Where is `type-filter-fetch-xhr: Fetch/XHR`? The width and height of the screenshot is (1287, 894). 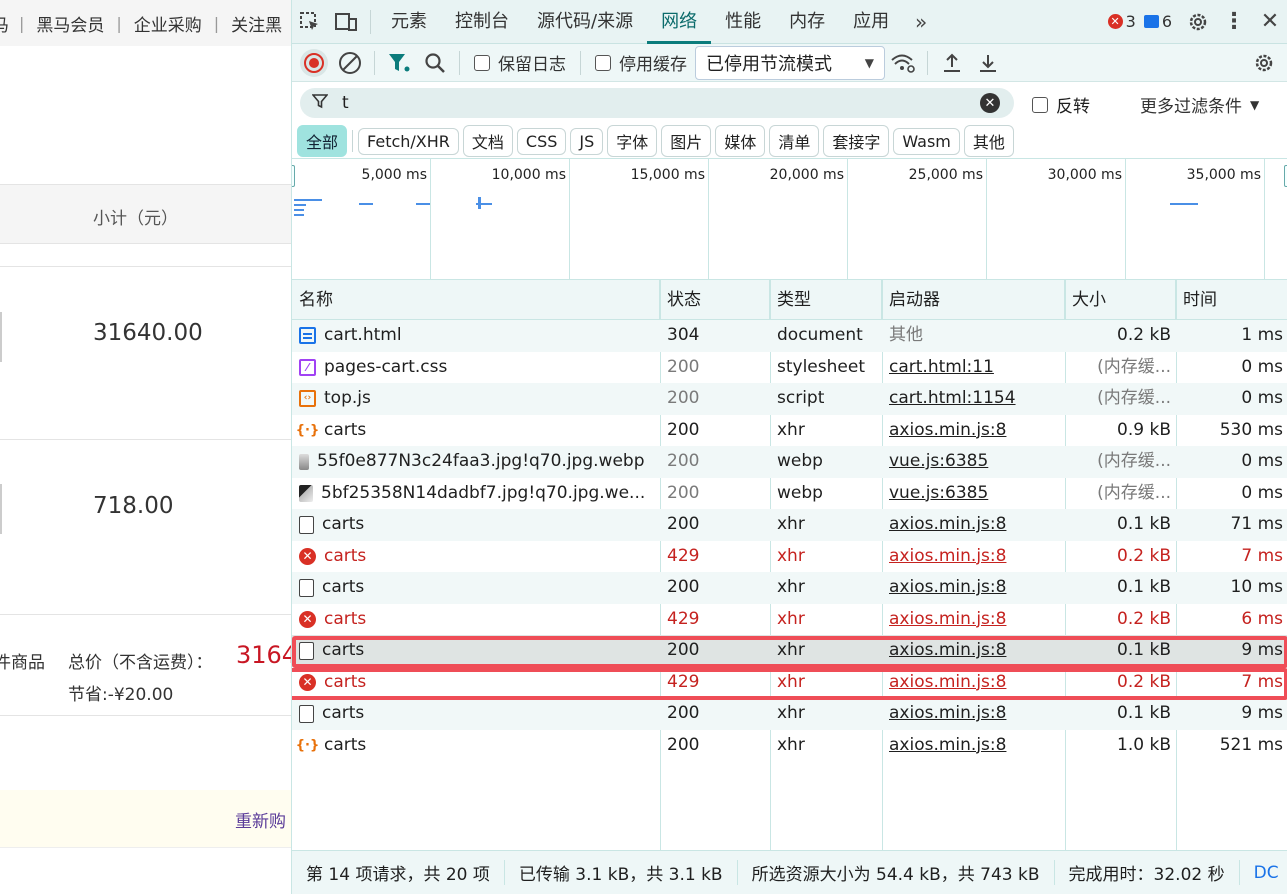
type-filter-fetch-xhr: Fetch/XHR is located at coordinates (408, 141).